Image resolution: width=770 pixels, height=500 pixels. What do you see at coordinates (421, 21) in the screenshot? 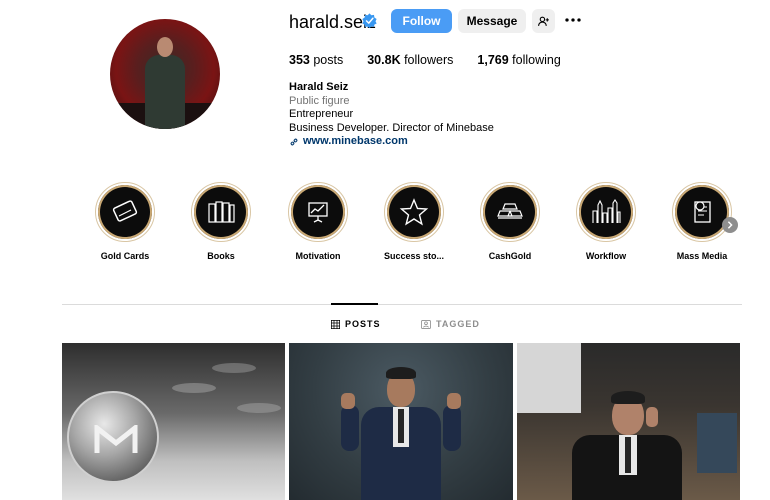
I see `follow-button: Follow` at bounding box center [421, 21].